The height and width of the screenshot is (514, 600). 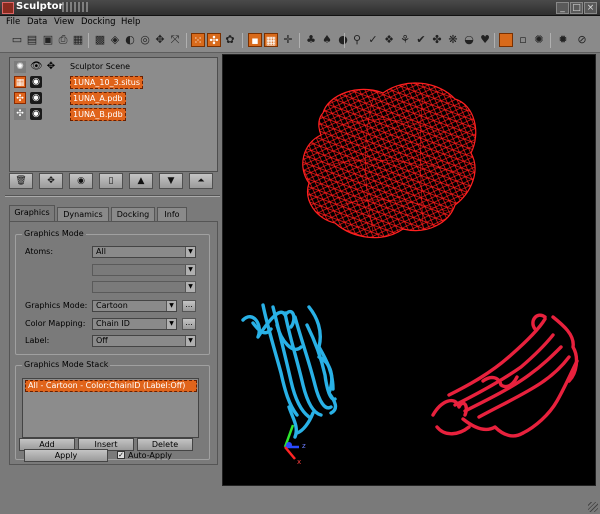 I want to click on tab-info: Info, so click(x=172, y=214).